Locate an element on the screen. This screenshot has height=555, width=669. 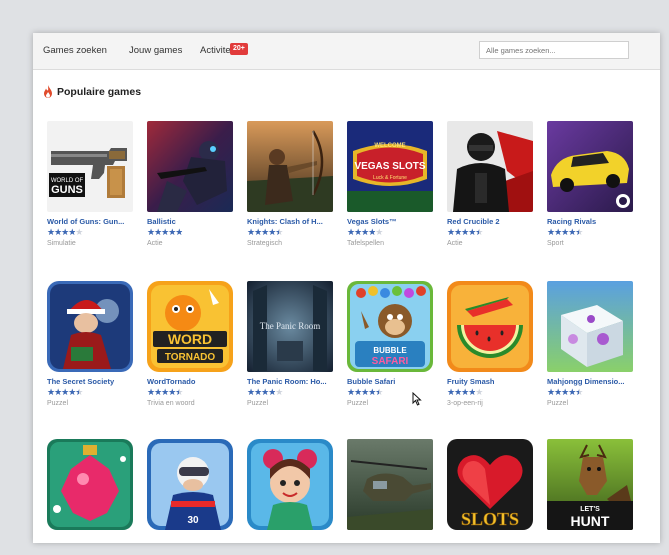
game-name: WordTornado is located at coordinates (190, 381).